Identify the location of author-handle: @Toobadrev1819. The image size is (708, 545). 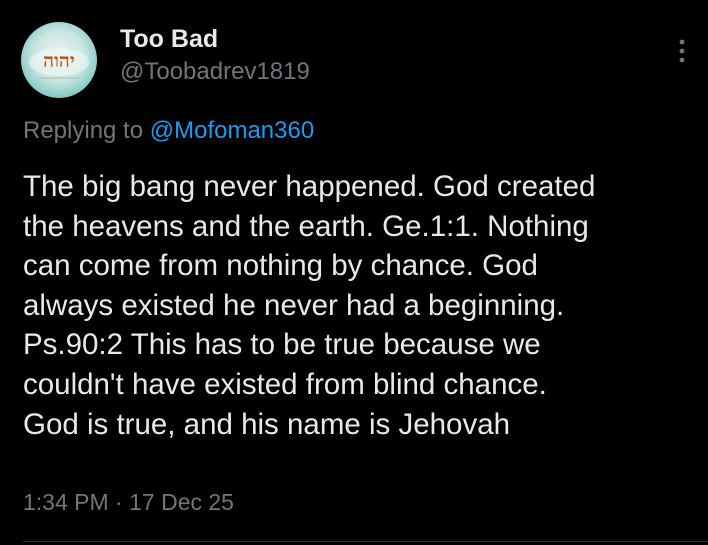
(215, 72).